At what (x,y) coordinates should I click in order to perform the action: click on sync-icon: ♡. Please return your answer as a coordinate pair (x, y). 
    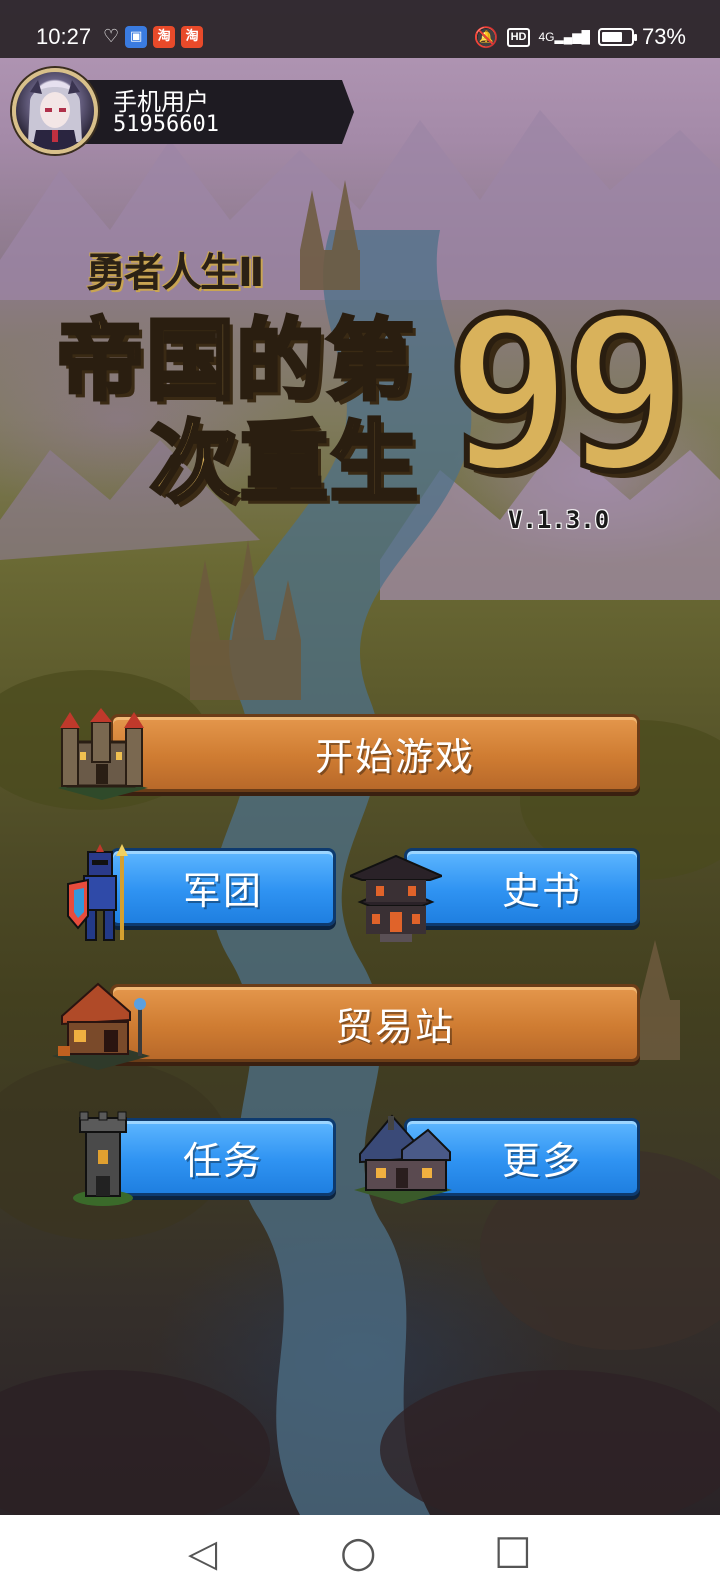
    Looking at the image, I should click on (111, 36).